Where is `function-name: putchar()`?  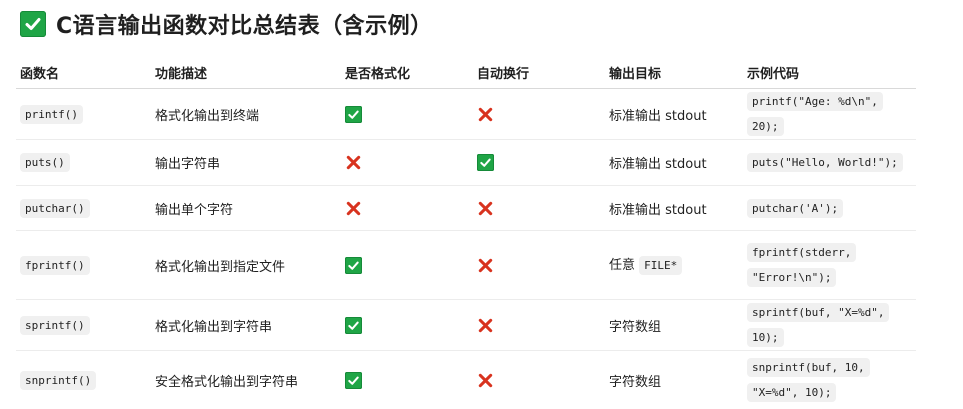
function-name: putchar() is located at coordinates (55, 208).